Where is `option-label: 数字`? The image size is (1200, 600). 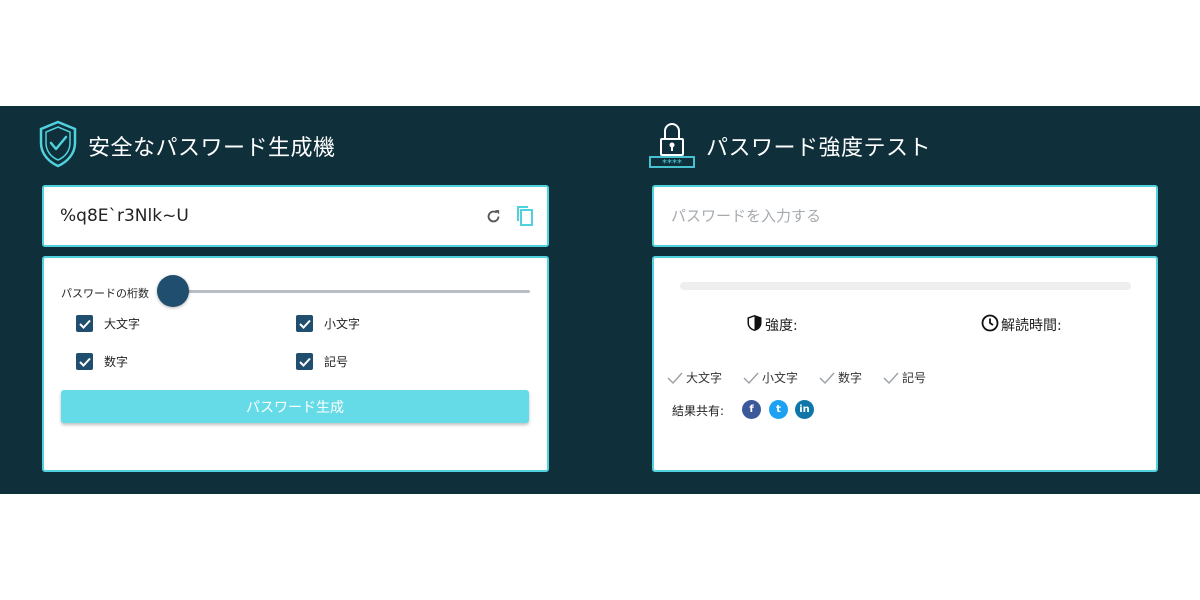
option-label: 数字 is located at coordinates (116, 362).